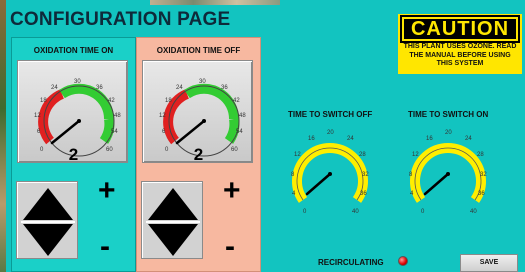 This screenshot has height=272, width=525. I want to click on time-to-switch-on-title: TIME TO SWITCH ON, so click(448, 114).